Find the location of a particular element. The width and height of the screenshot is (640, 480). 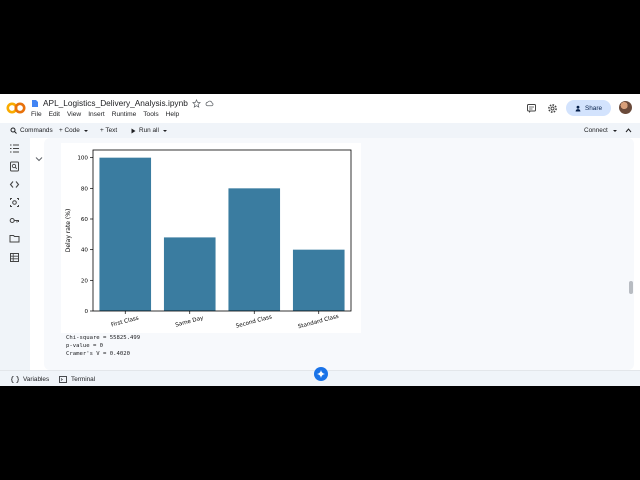

gemini-button is located at coordinates (321, 374).